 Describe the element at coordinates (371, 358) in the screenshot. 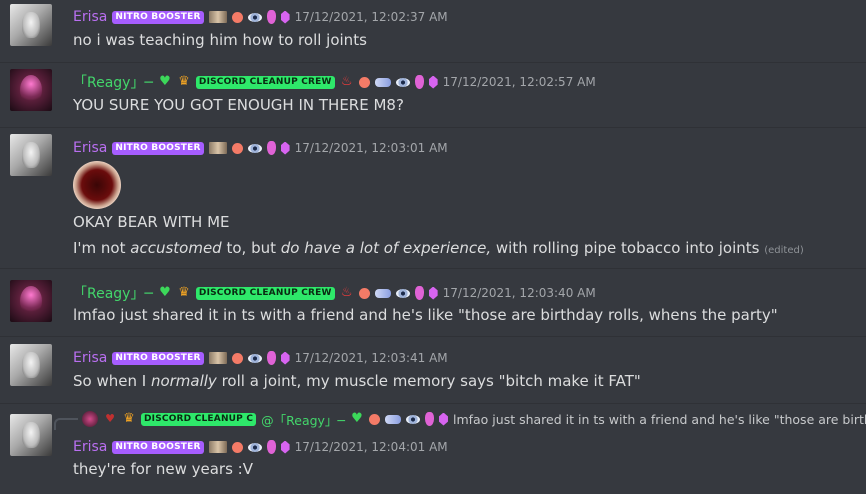

I see `timestamp: 17/12/2021, 12:03:41 AM` at that location.